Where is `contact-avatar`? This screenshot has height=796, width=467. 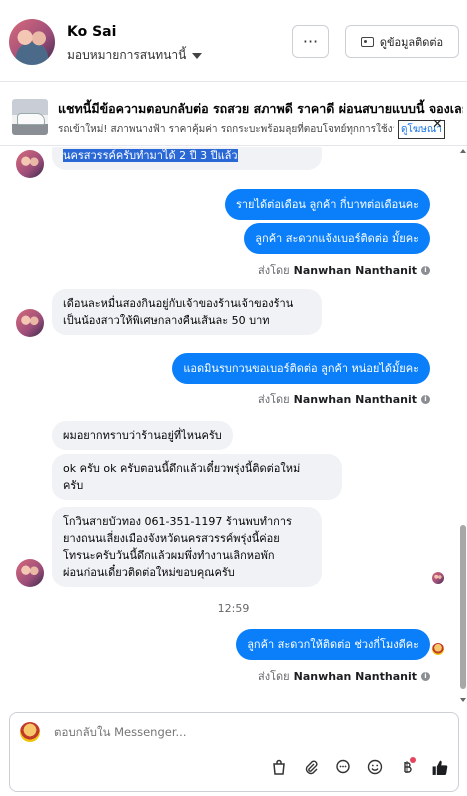 contact-avatar is located at coordinates (32, 42).